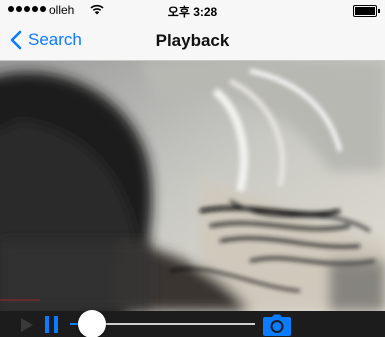  I want to click on status-time: 오후 3:28, so click(192, 12).